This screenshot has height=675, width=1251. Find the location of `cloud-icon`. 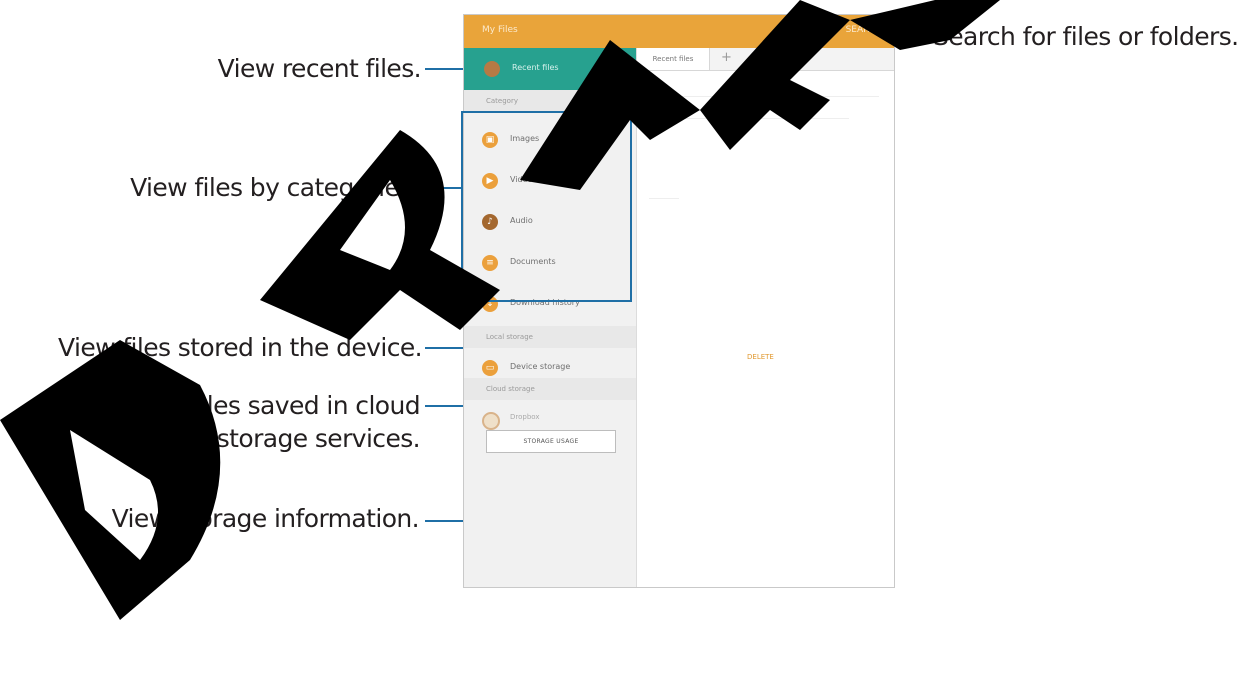

cloud-icon is located at coordinates (491, 421).